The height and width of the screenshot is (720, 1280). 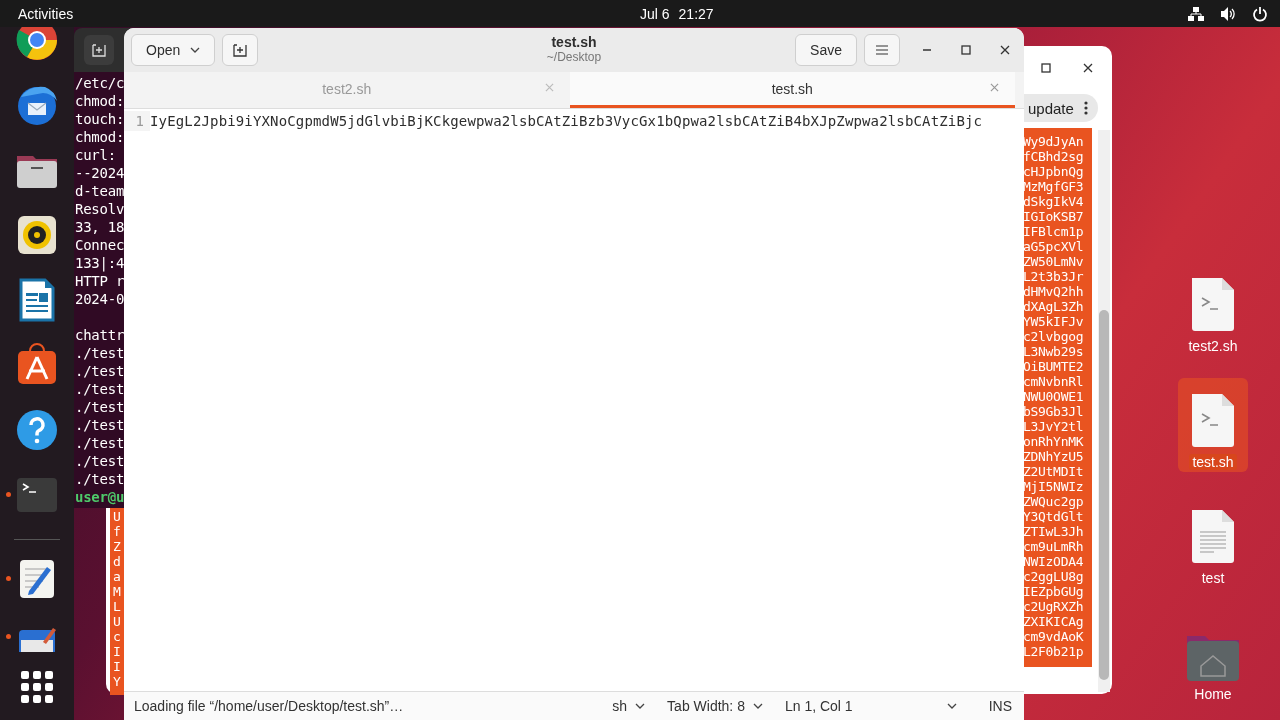 What do you see at coordinates (1104, 411) in the screenshot?
I see `scrollbar` at bounding box center [1104, 411].